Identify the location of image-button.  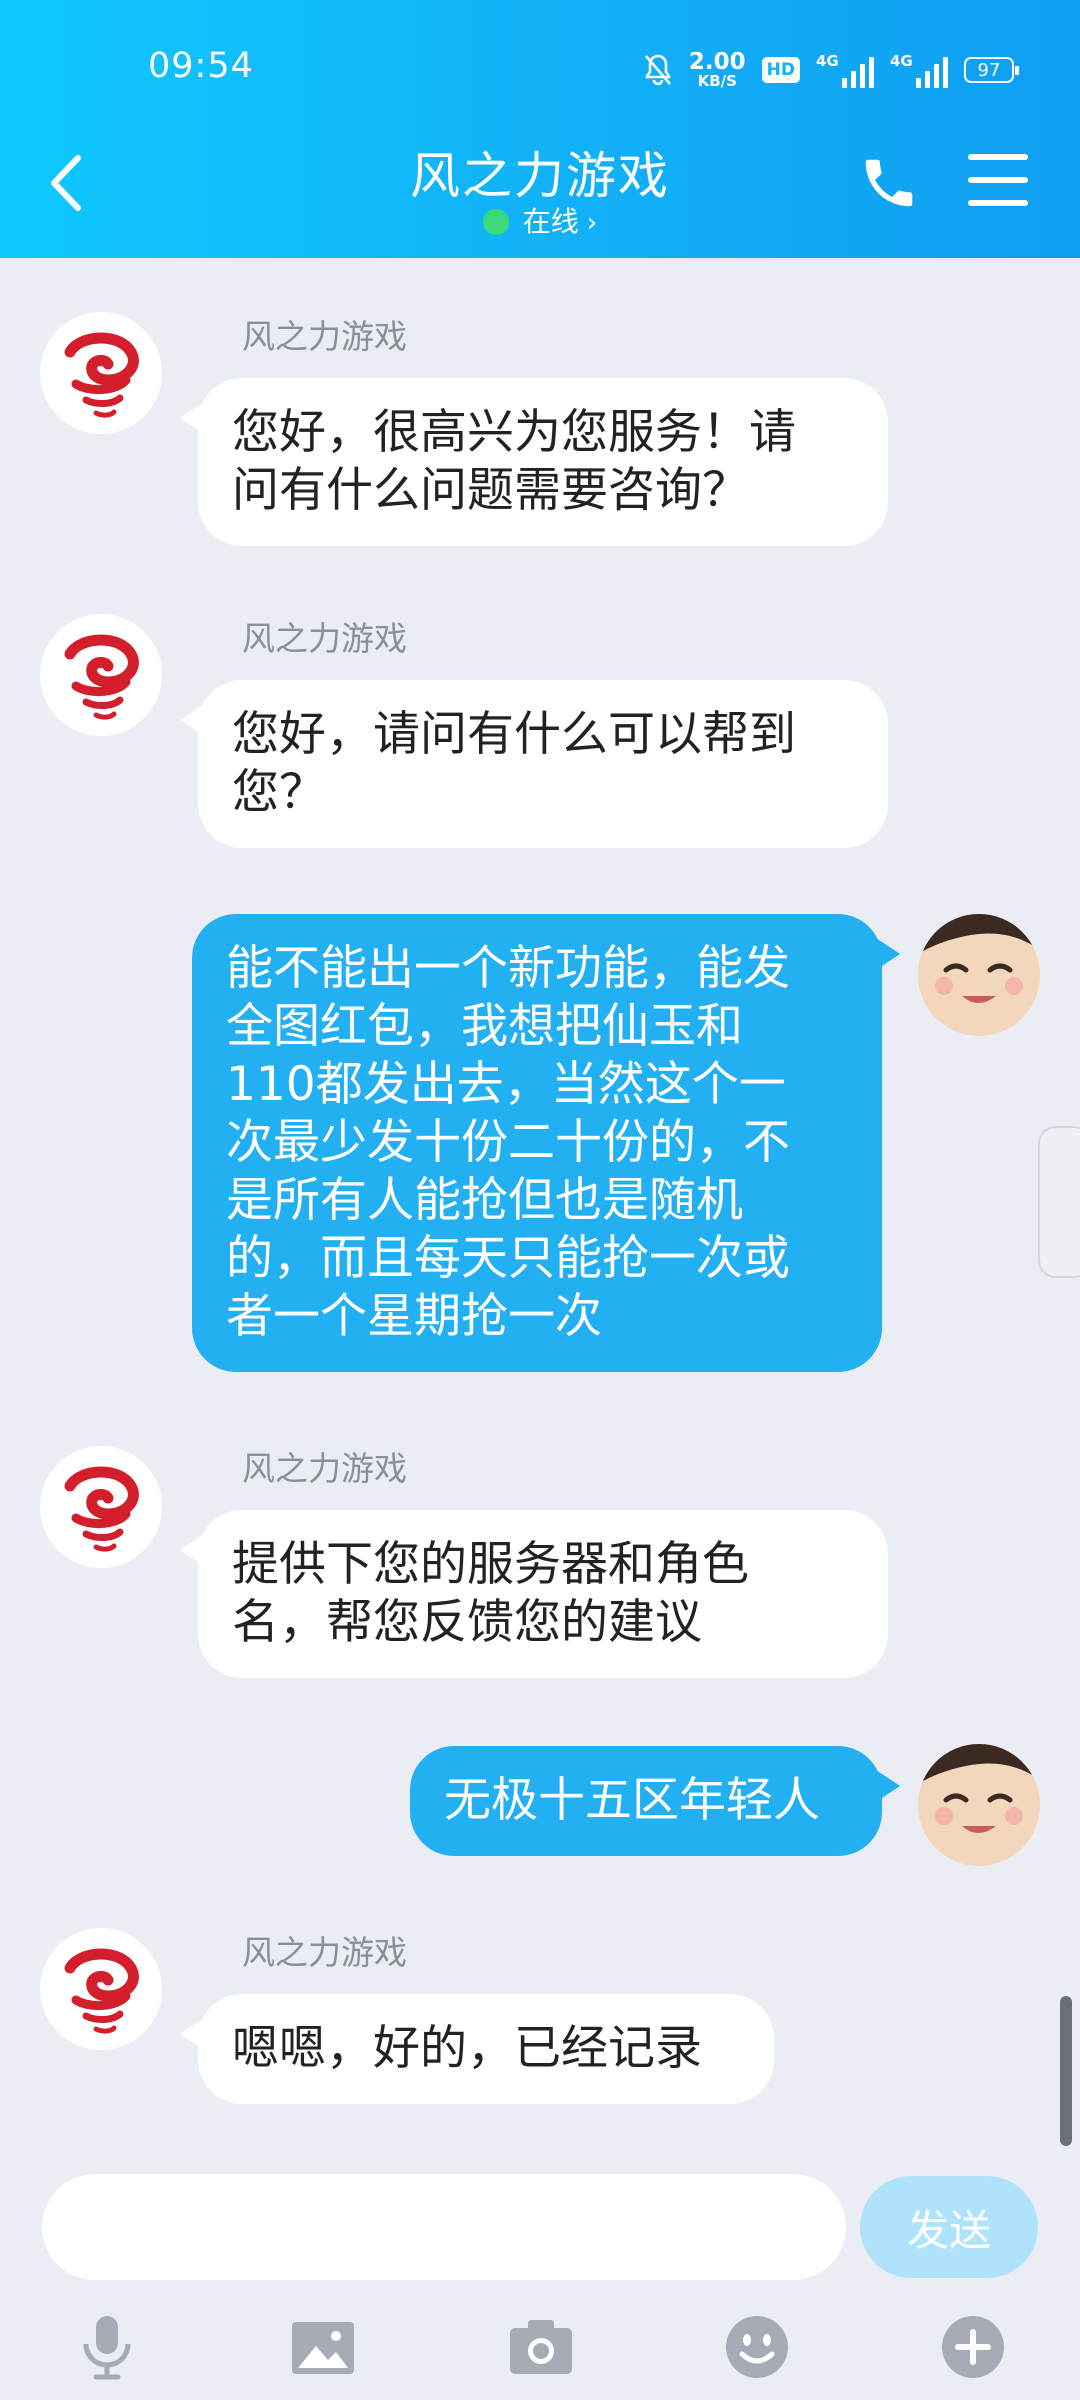
(323, 2347).